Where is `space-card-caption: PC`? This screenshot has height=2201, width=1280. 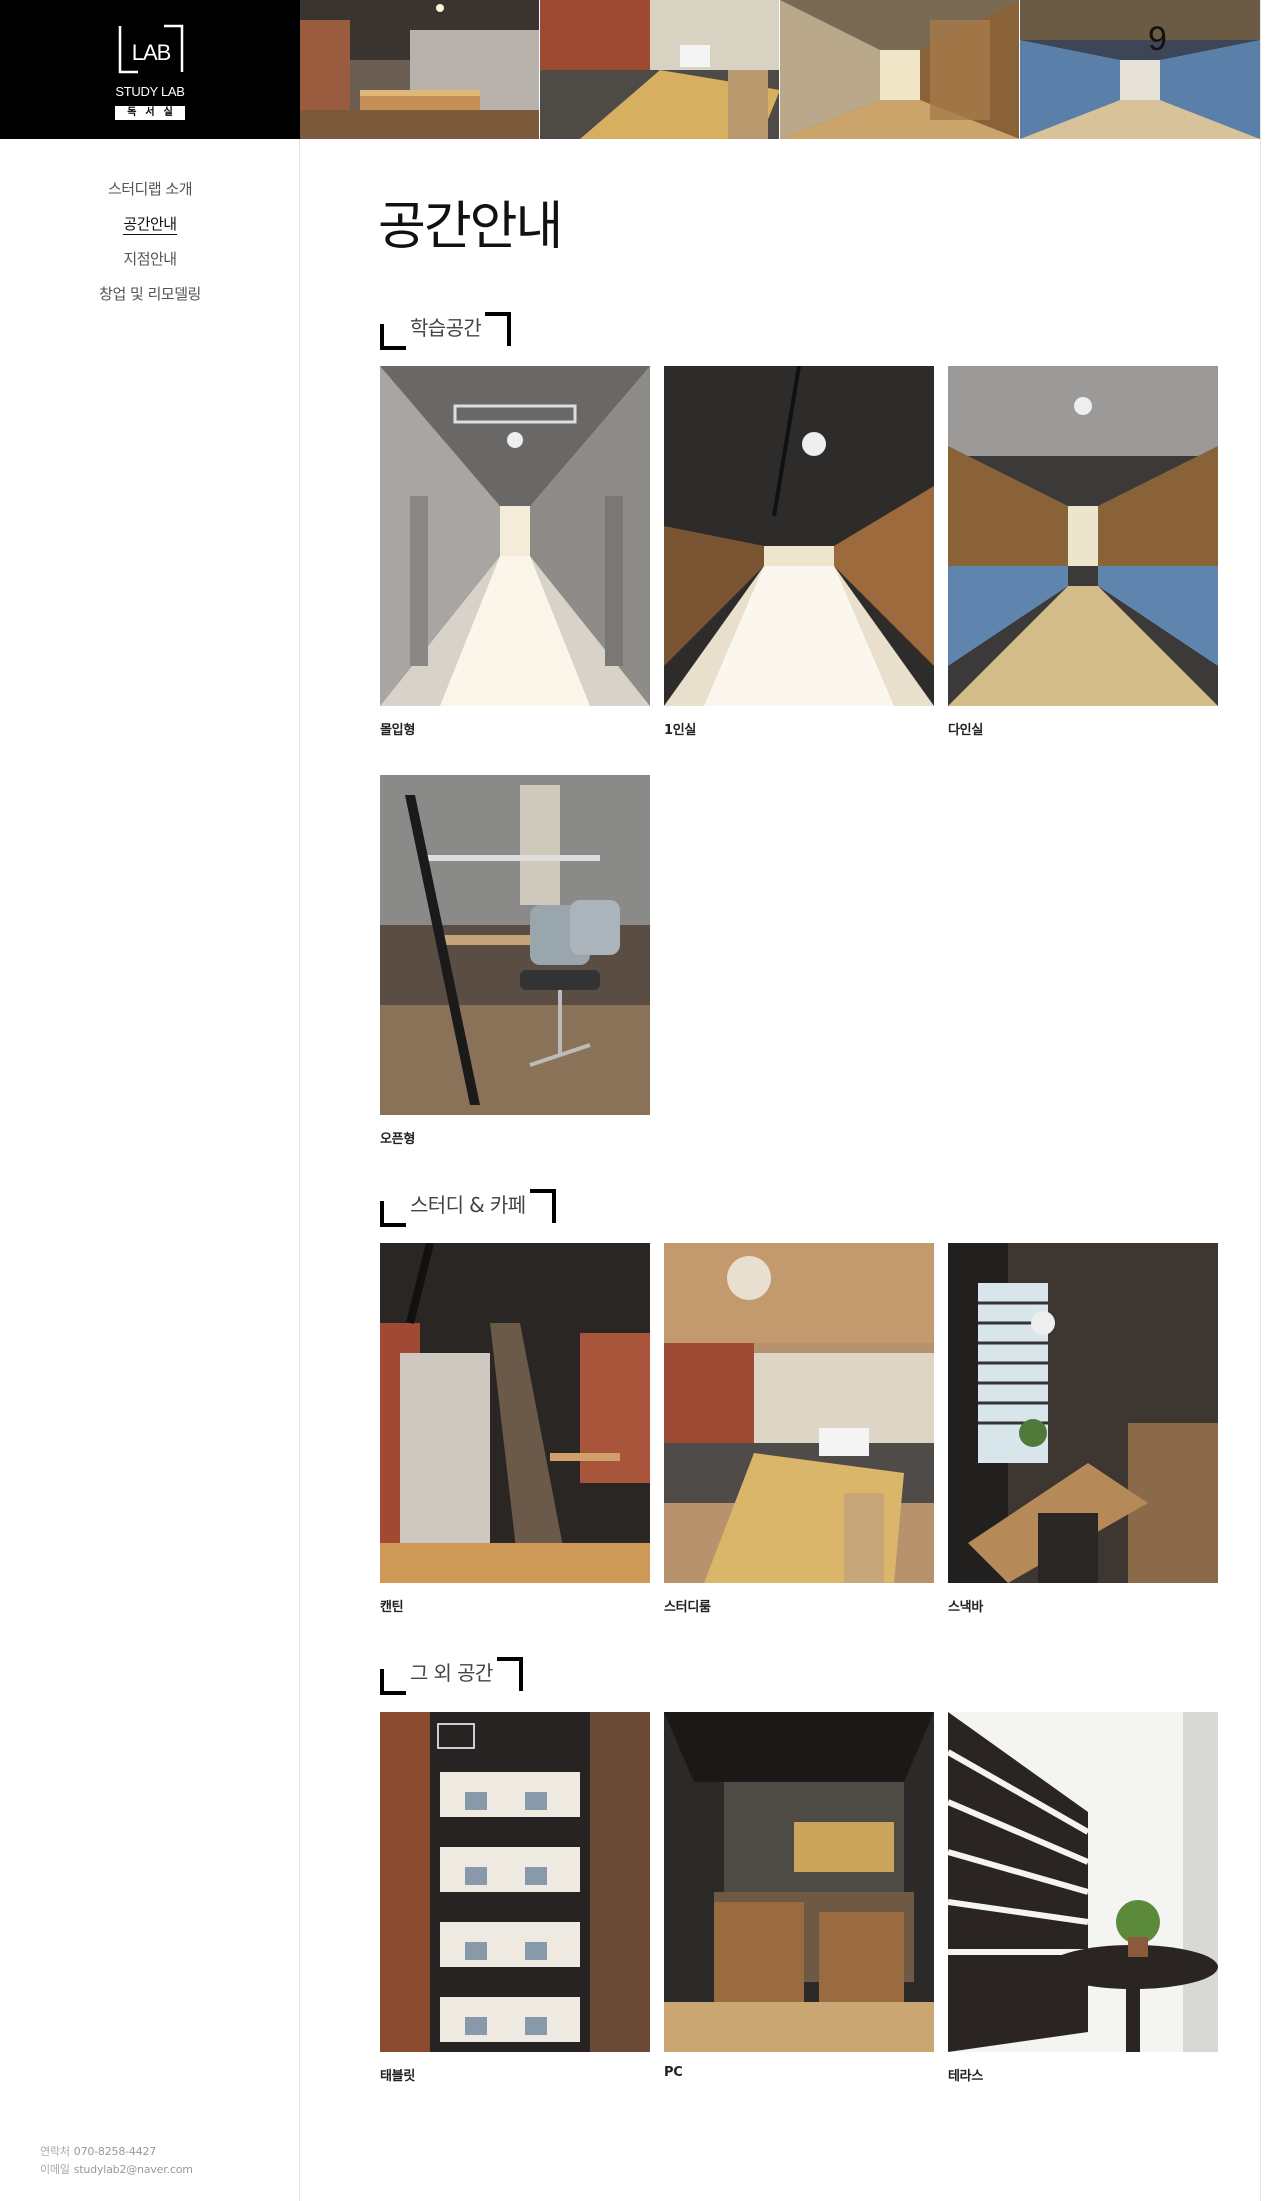
space-card-caption: PC is located at coordinates (673, 2072).